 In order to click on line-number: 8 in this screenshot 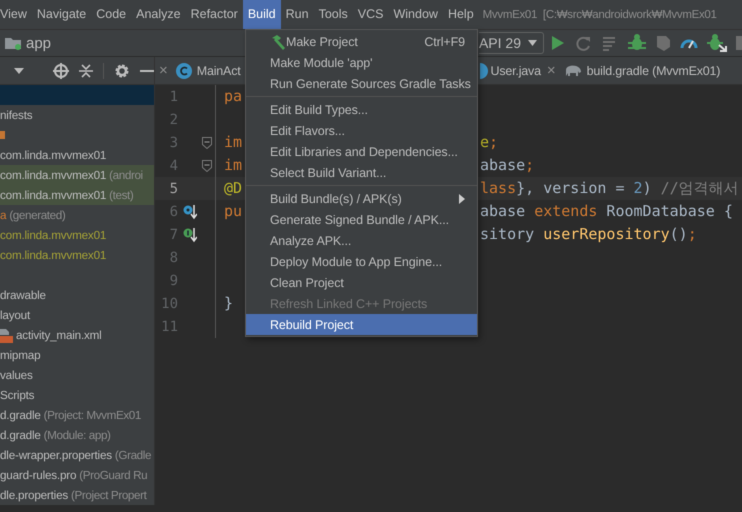, I will do `click(173, 258)`.